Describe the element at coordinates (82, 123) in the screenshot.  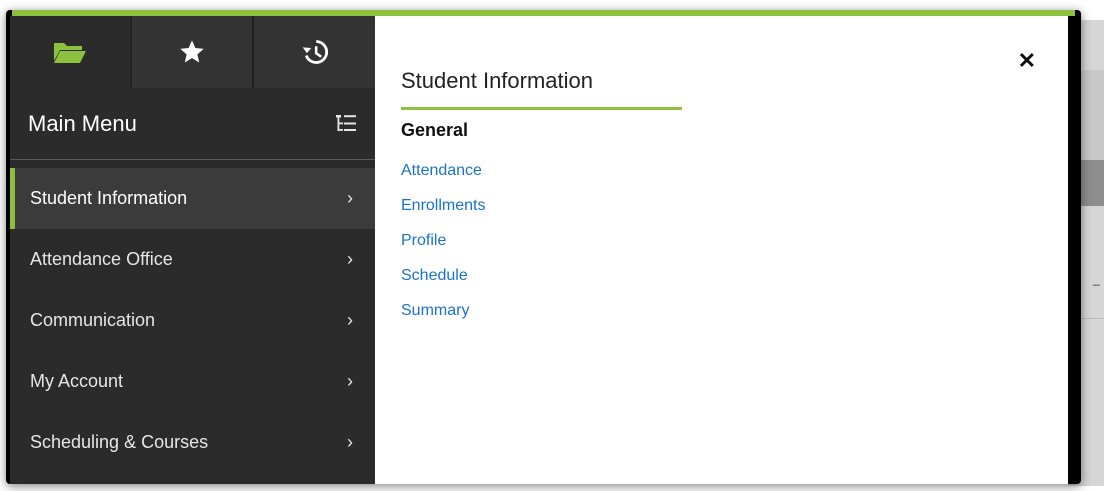
I see `main-menu-title: Main Menu` at that location.